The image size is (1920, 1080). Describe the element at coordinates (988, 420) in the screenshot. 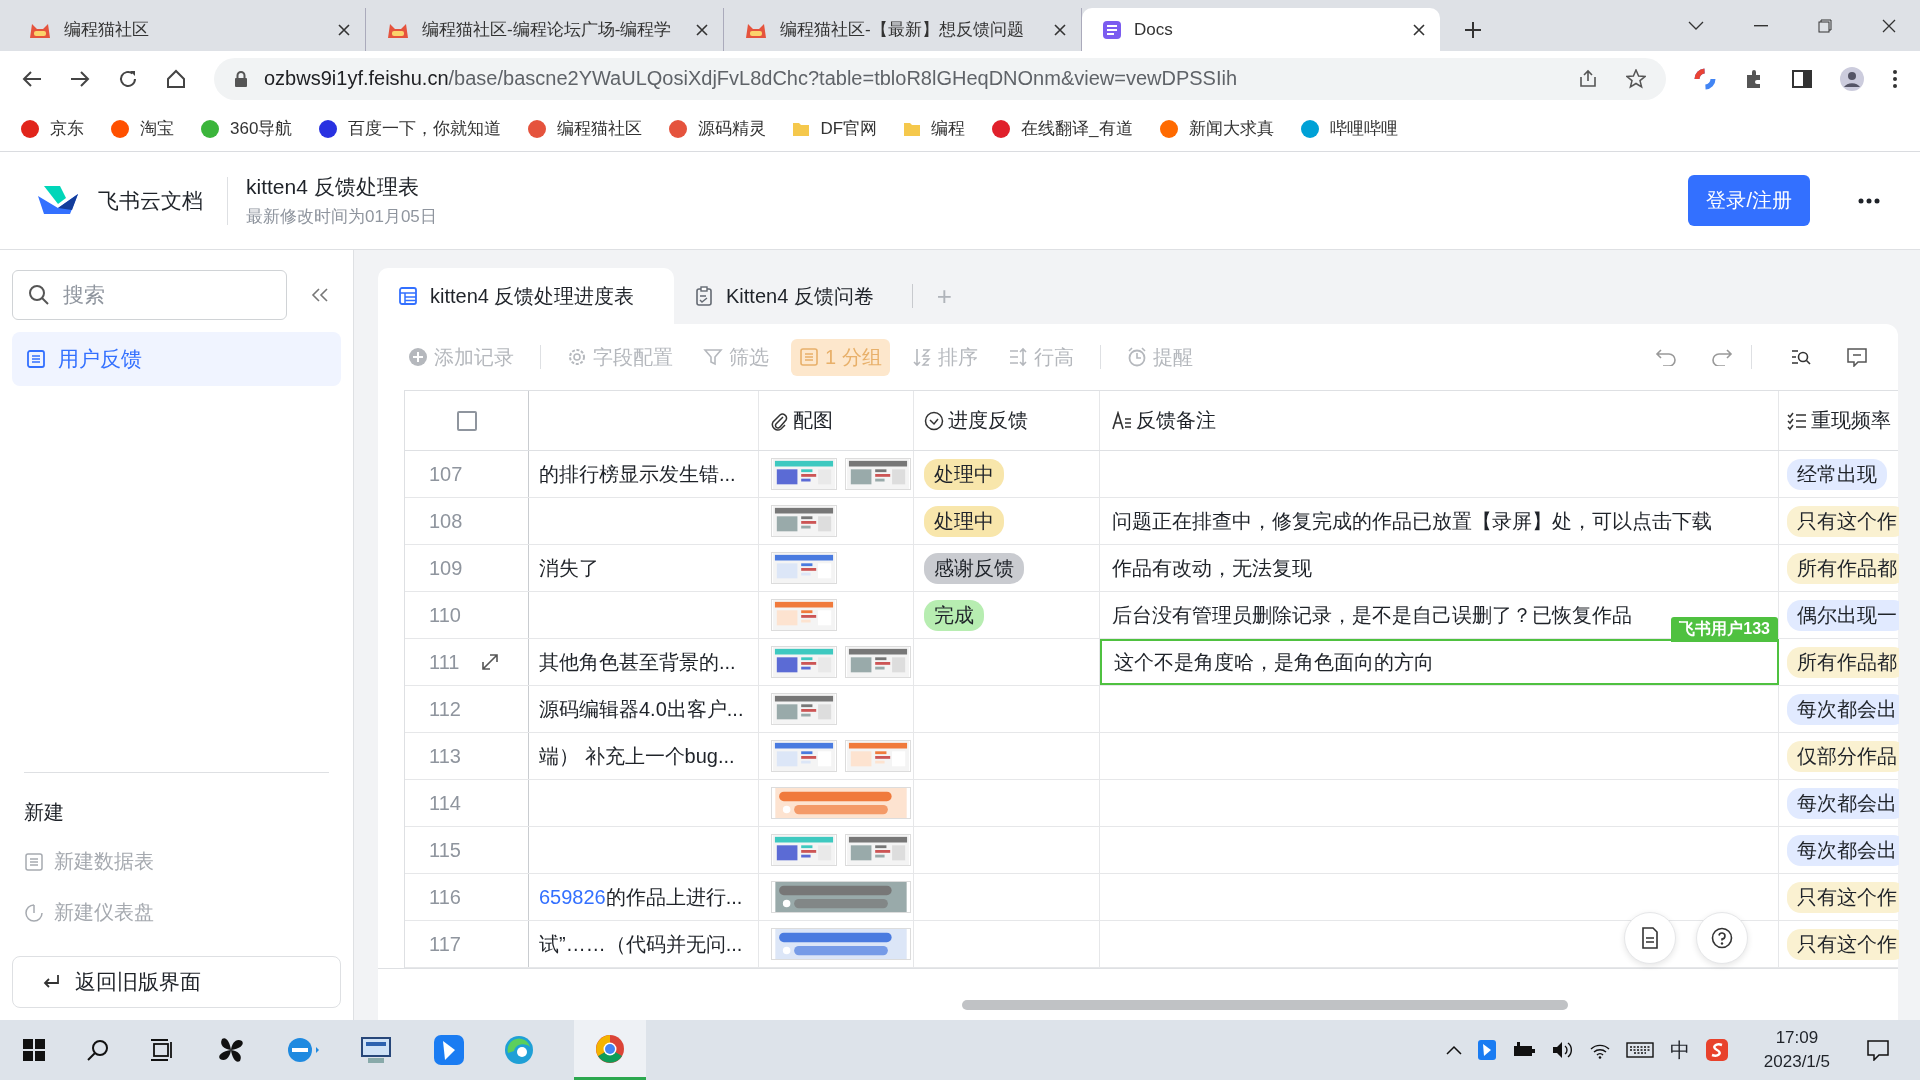

I see `column-header: 进度反馈` at that location.